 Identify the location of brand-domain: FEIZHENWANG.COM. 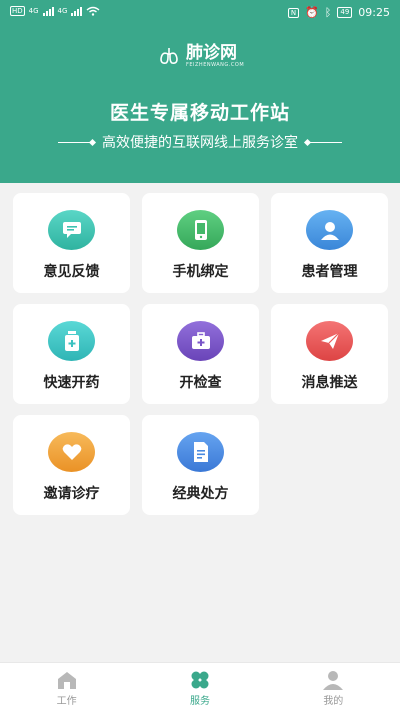
(215, 65).